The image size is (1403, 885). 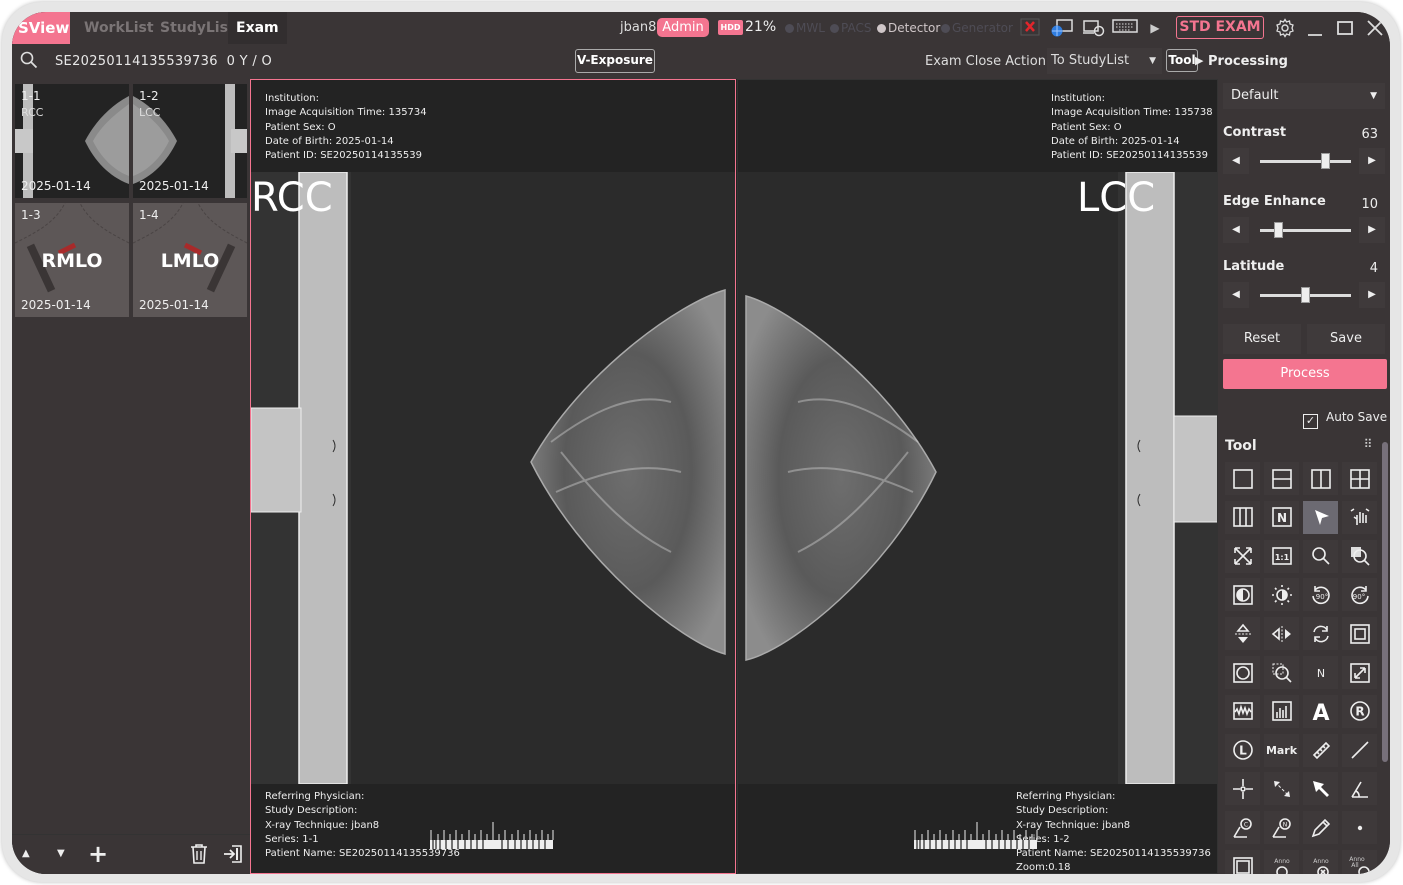 I want to click on search-icon, so click(x=29, y=60).